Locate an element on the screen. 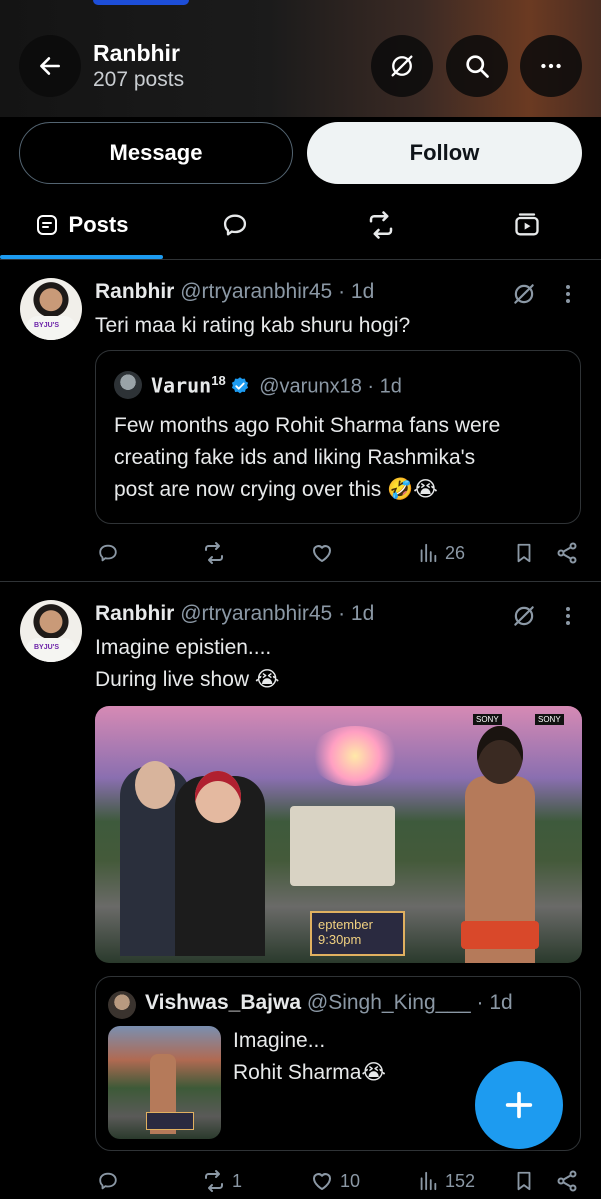 The width and height of the screenshot is (601, 1199). post-text-line: During live show 😭 is located at coordinates (187, 679).